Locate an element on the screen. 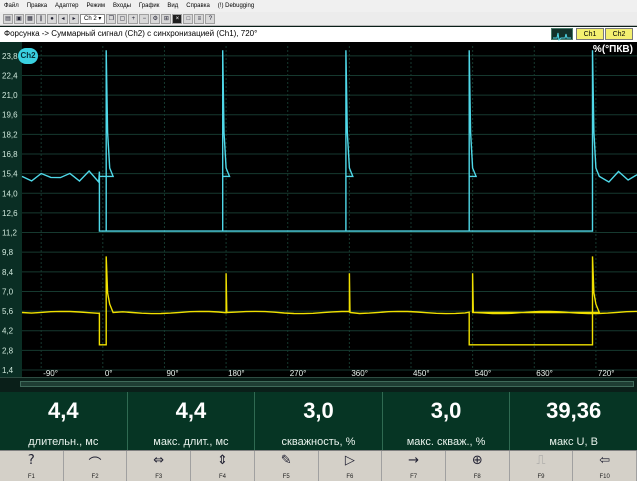  fkey-f8: ⊕ F8 is located at coordinates (478, 466).